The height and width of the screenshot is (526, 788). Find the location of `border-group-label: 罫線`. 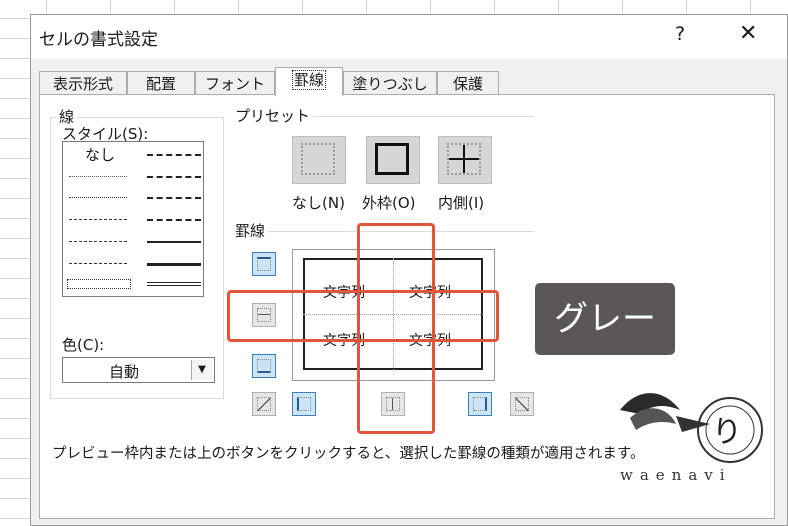

border-group-label: 罫線 is located at coordinates (250, 230).